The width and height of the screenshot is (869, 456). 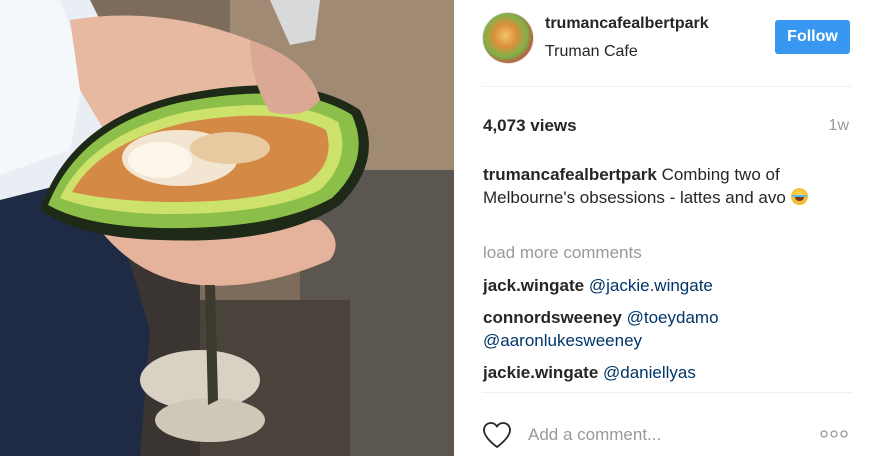 I want to click on post-header: trumancafealbertpark Truman Cafe Follow, so click(x=661, y=43).